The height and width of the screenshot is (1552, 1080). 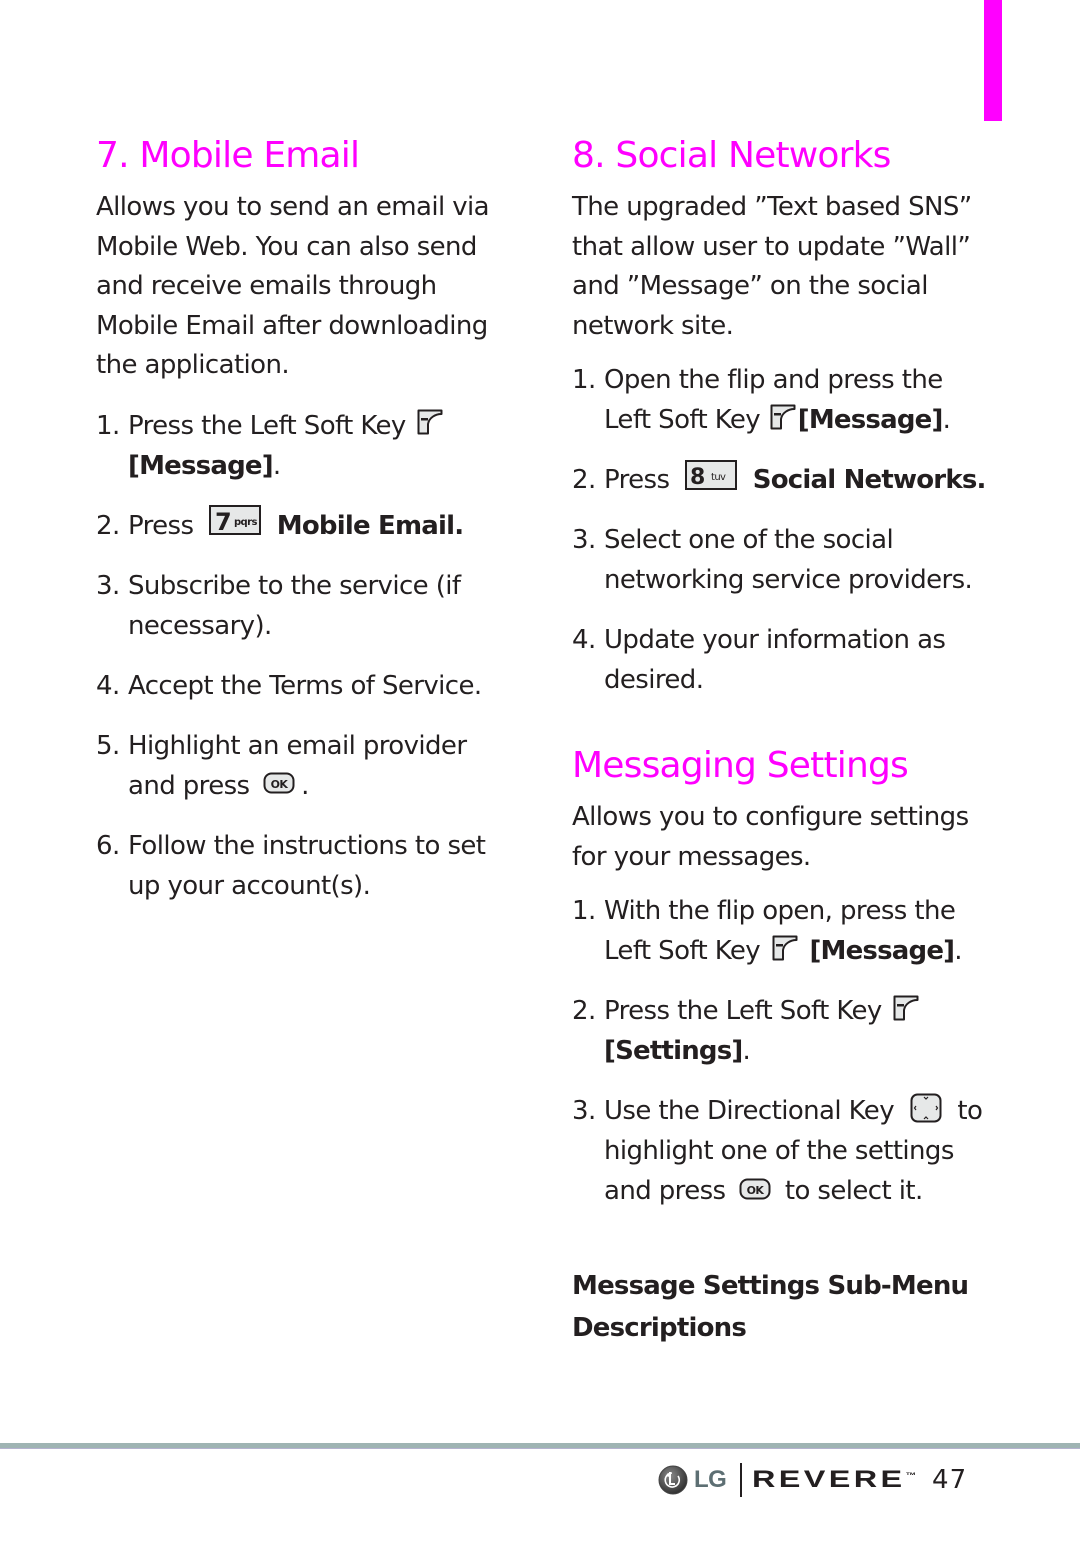 What do you see at coordinates (108, 845) in the screenshot?
I see `step-number: 6.` at bounding box center [108, 845].